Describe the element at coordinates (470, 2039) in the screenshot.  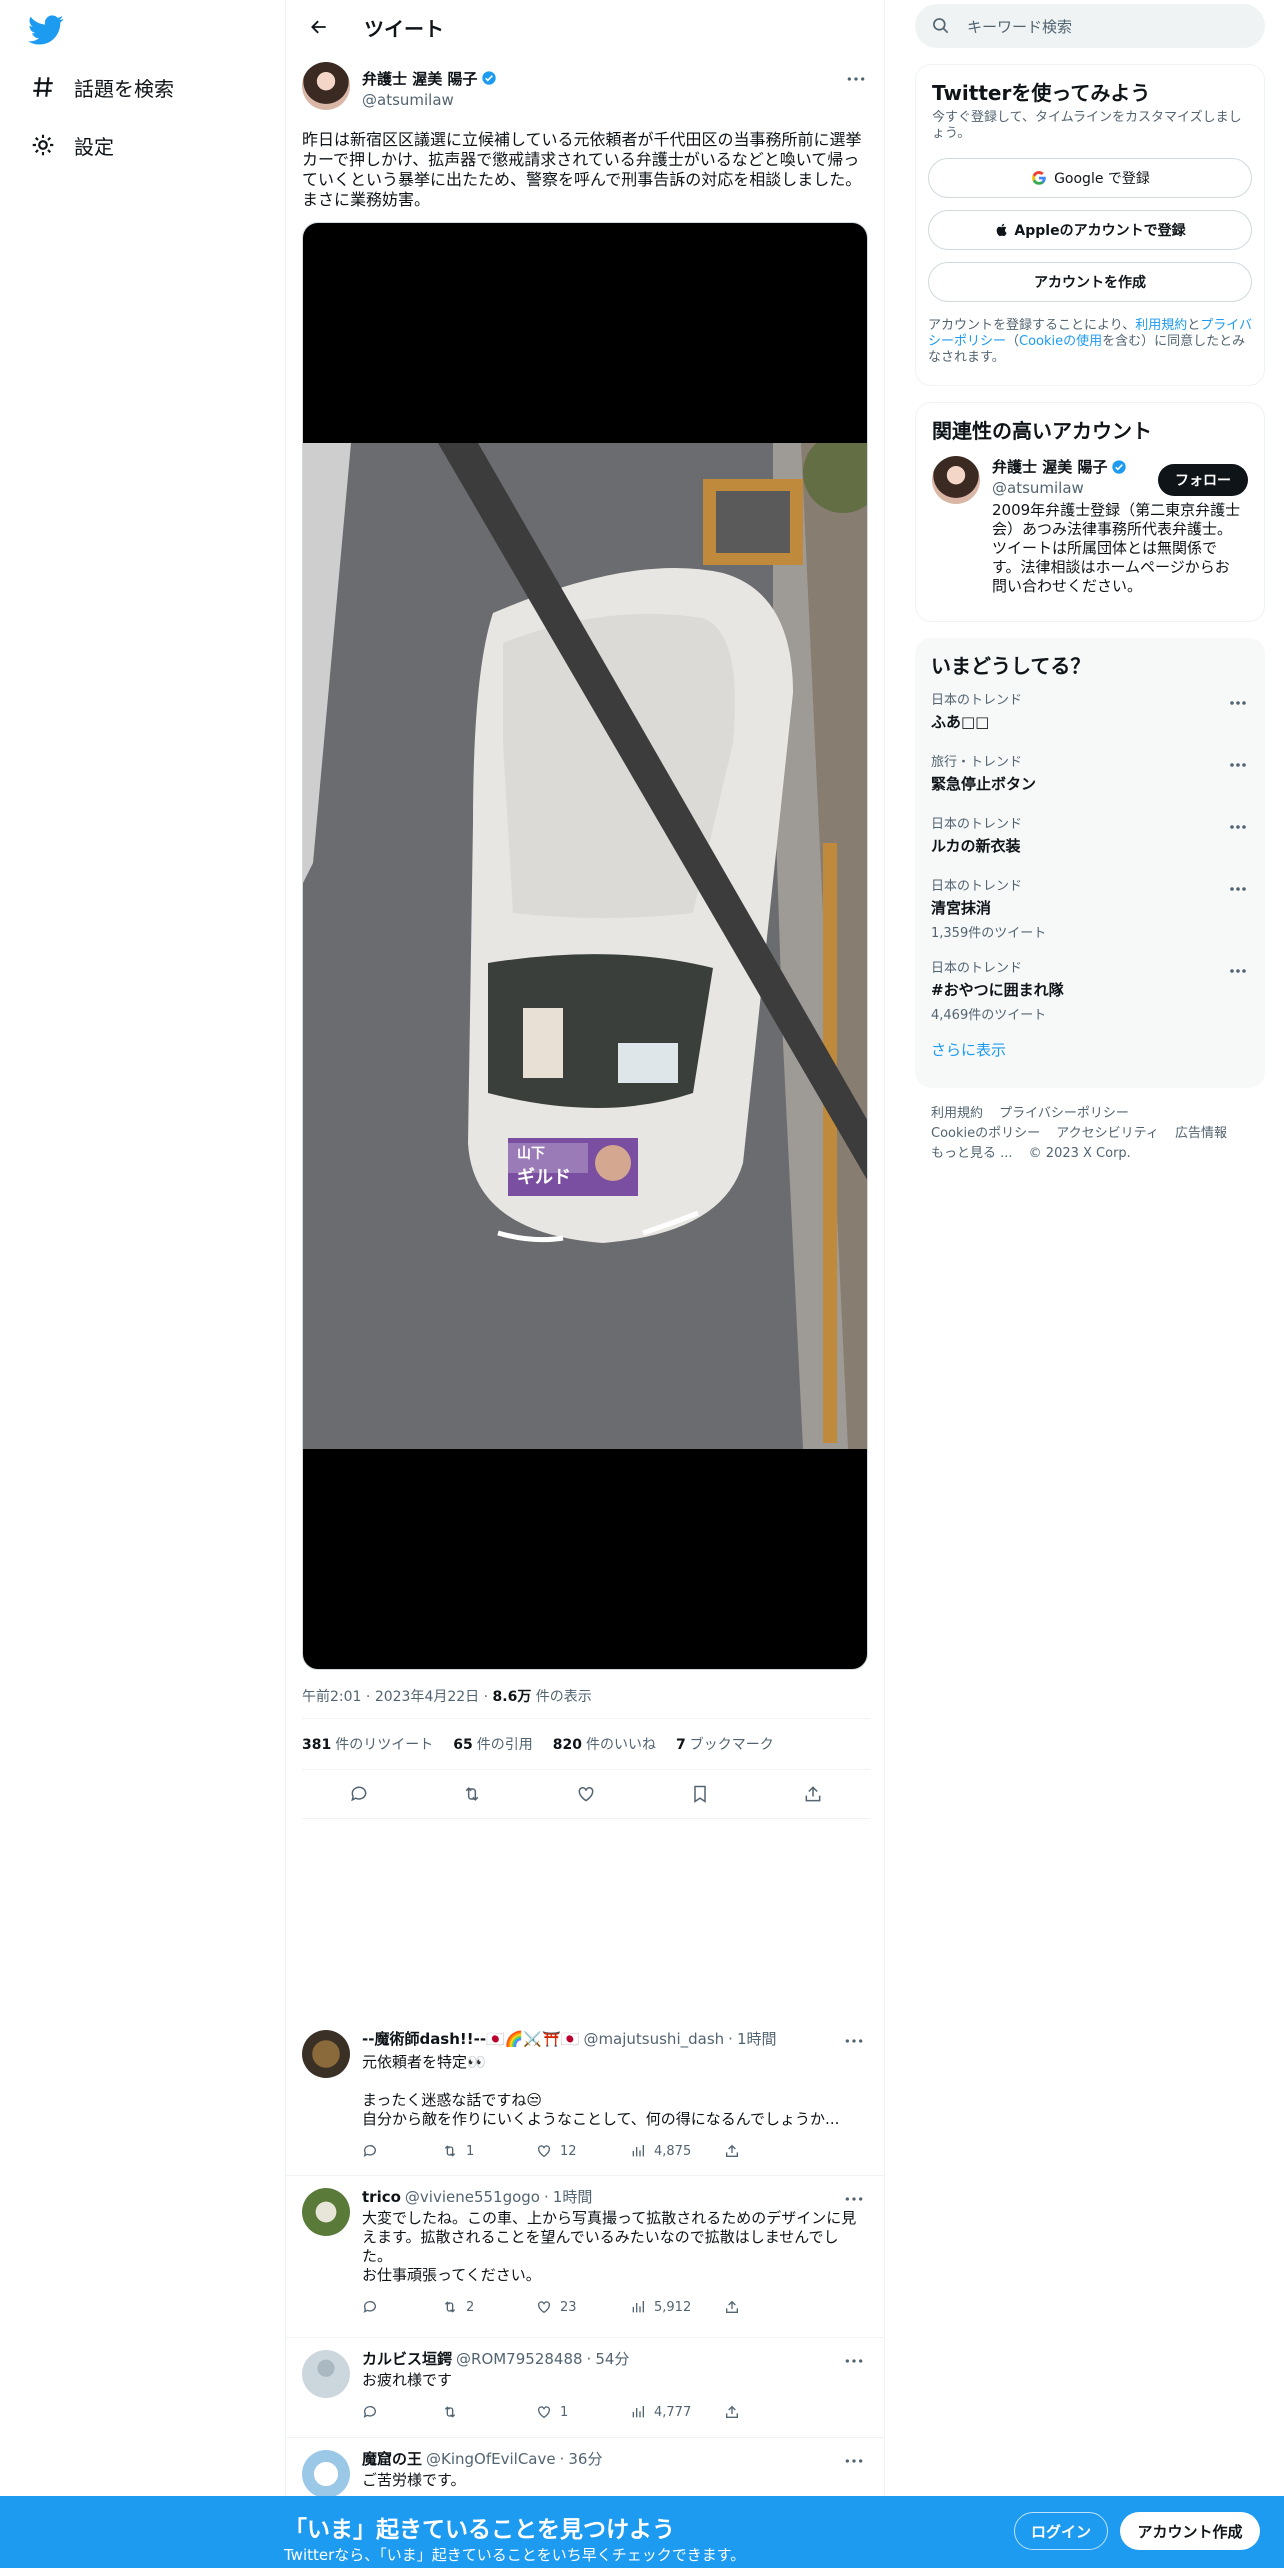
I see `reply-author-name: --魔術師dash!!--🇯🇵🌈⚔️⛩️🇯🇵` at that location.